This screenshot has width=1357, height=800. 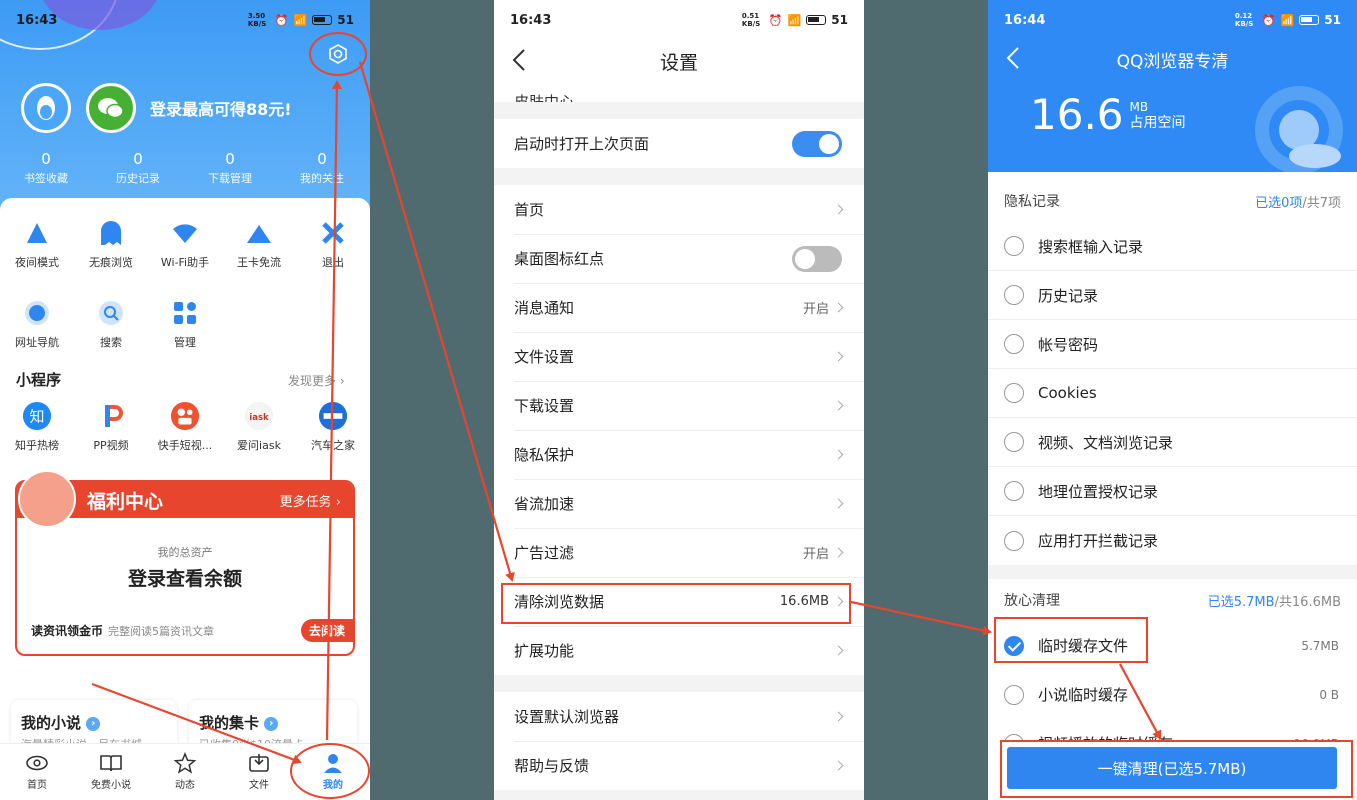 I want to click on grid-icon, so click(x=185, y=313).